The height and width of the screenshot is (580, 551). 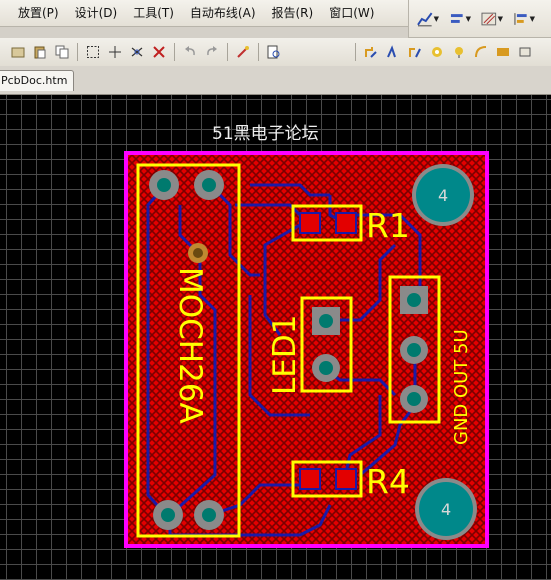 I want to click on cross-icon, so click(x=159, y=52).